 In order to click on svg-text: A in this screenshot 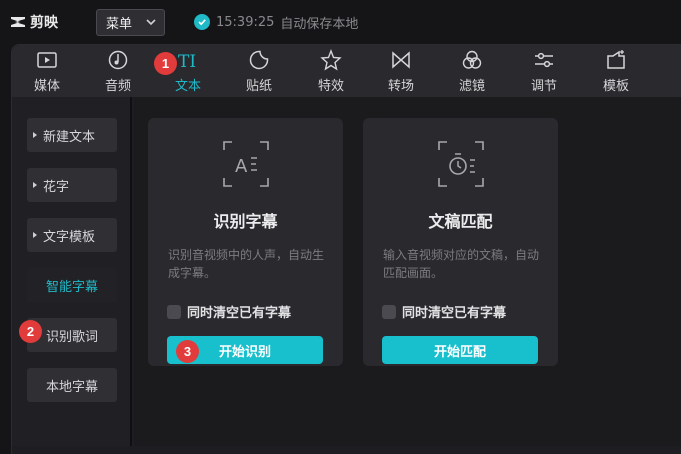, I will do `click(241, 166)`.